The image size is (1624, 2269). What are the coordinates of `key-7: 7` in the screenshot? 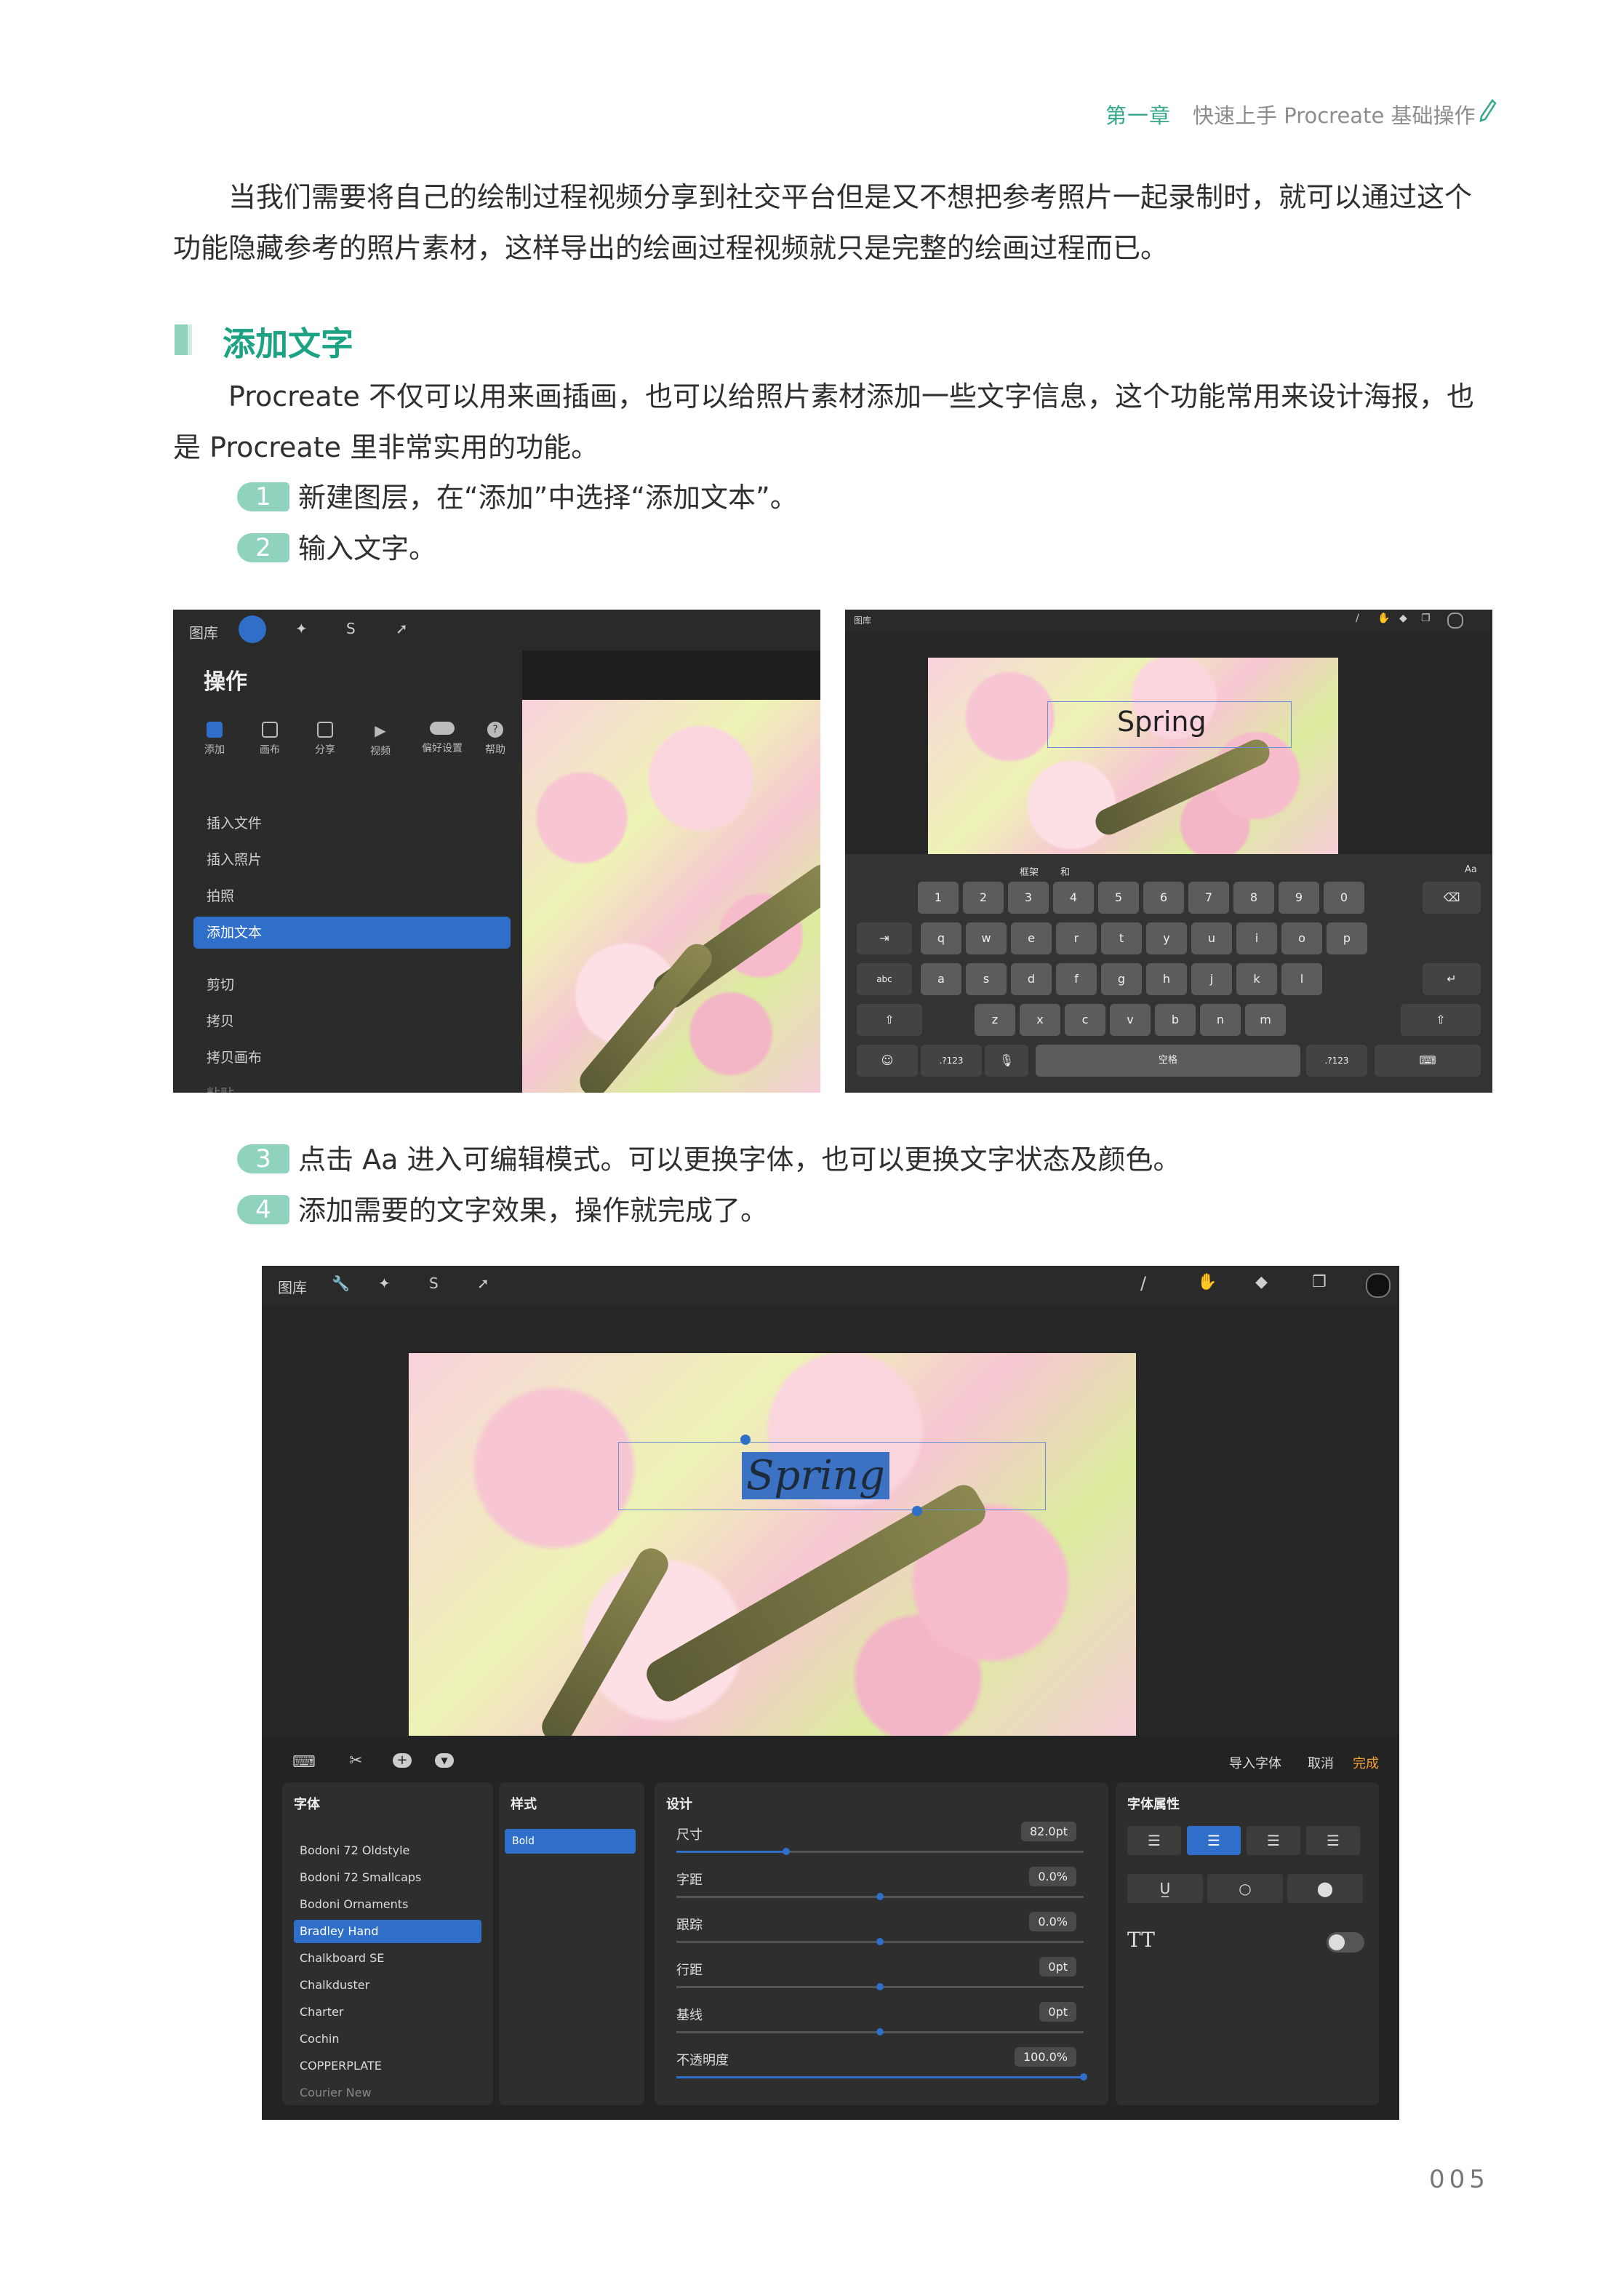 It's located at (1208, 898).